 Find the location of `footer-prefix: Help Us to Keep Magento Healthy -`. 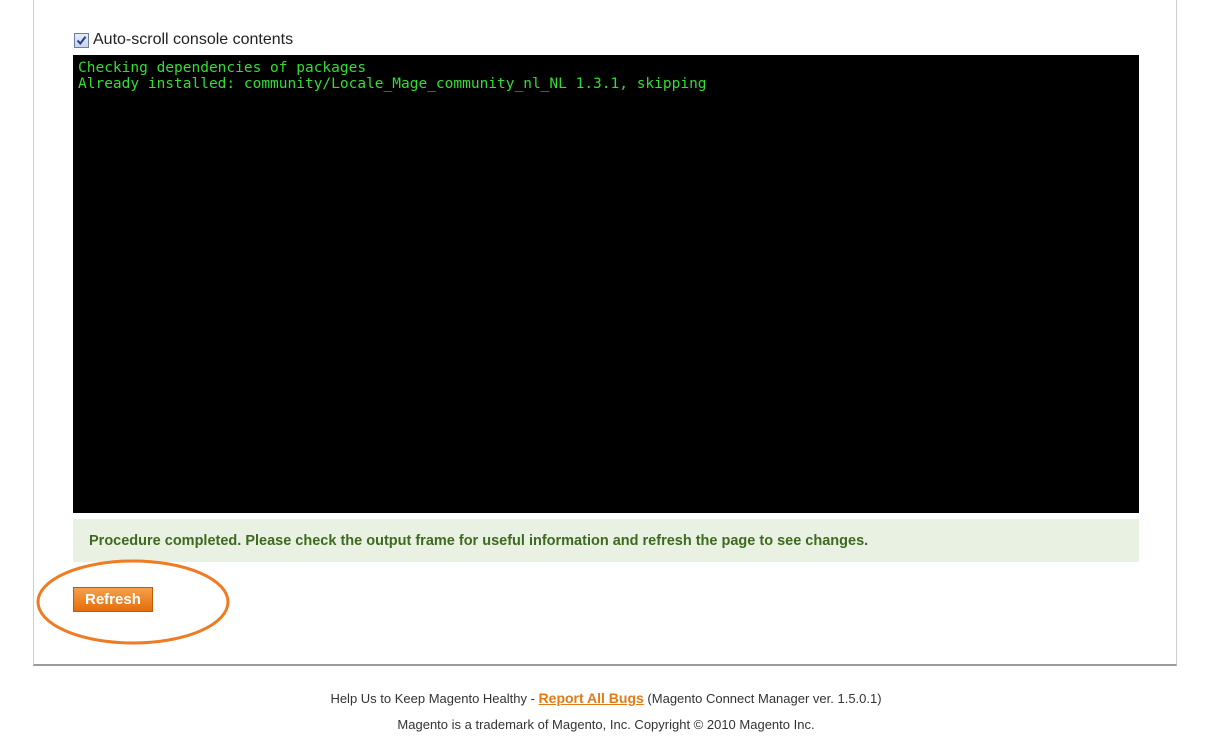

footer-prefix: Help Us to Keep Magento Healthy - is located at coordinates (434, 698).